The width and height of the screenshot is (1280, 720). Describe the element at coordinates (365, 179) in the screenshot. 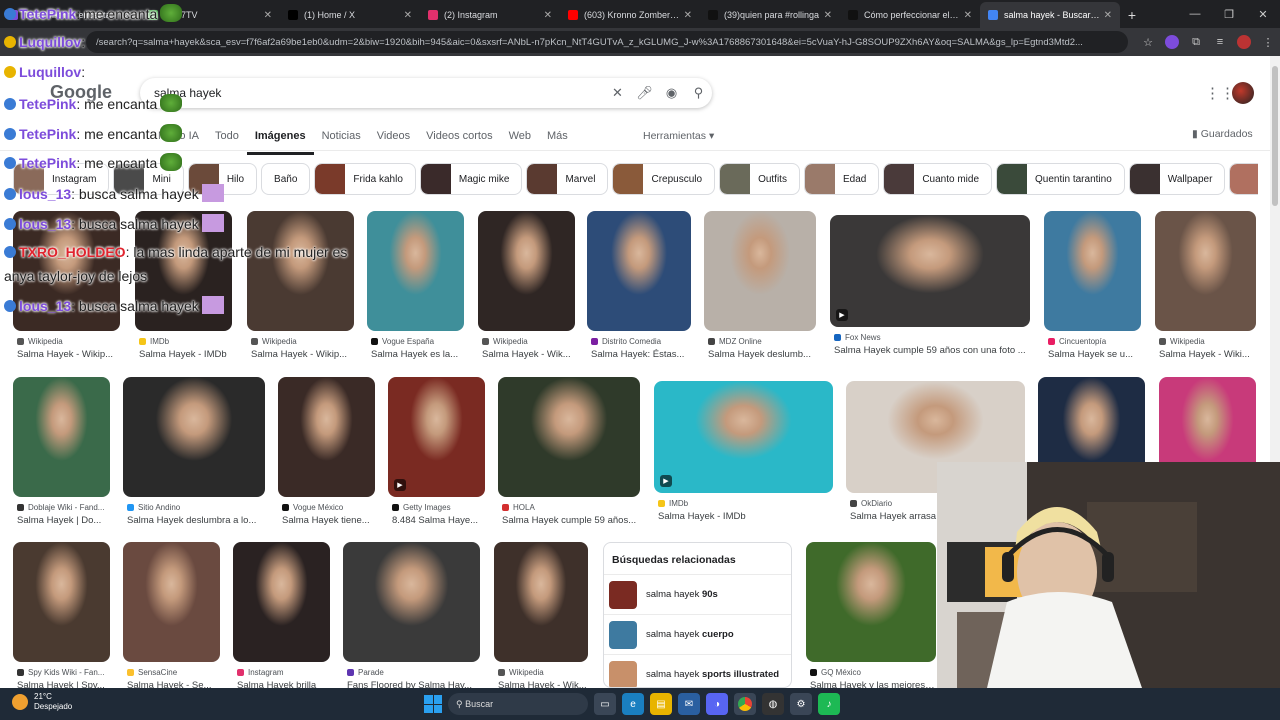

I see `suggestion-chip: Frida kahlo` at that location.